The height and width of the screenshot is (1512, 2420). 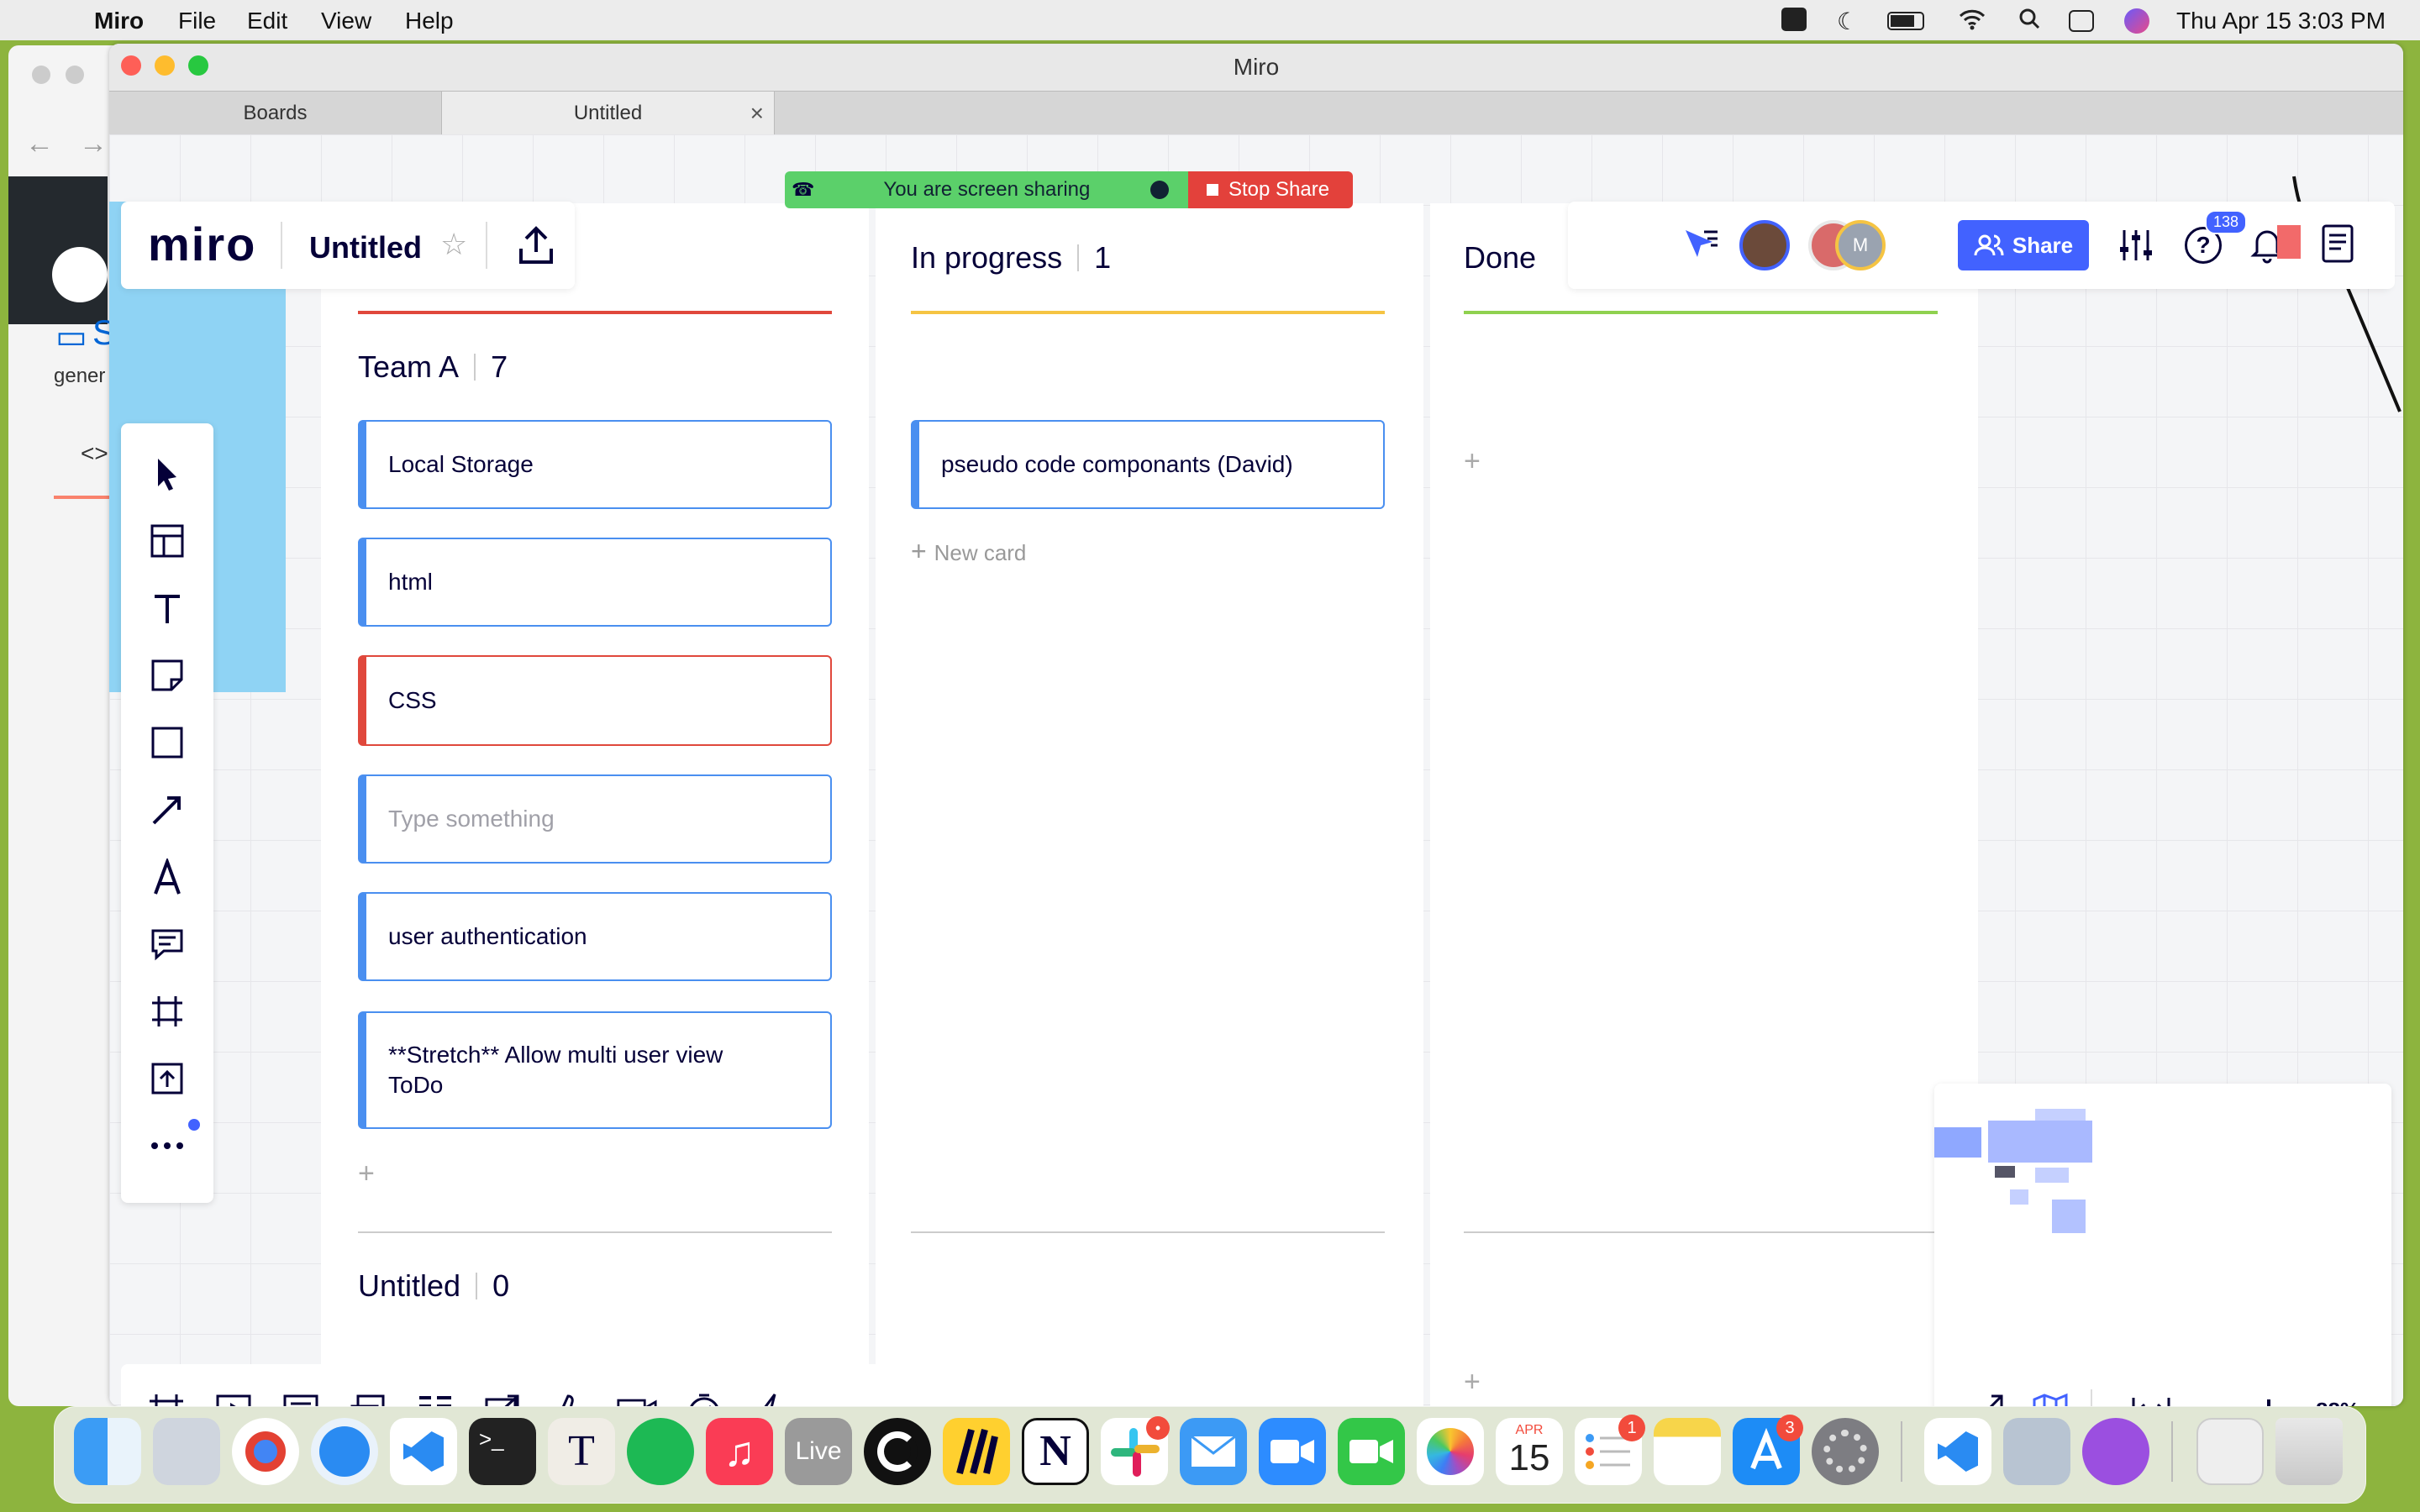 What do you see at coordinates (2024, 245) in the screenshot?
I see `share-button: Share` at bounding box center [2024, 245].